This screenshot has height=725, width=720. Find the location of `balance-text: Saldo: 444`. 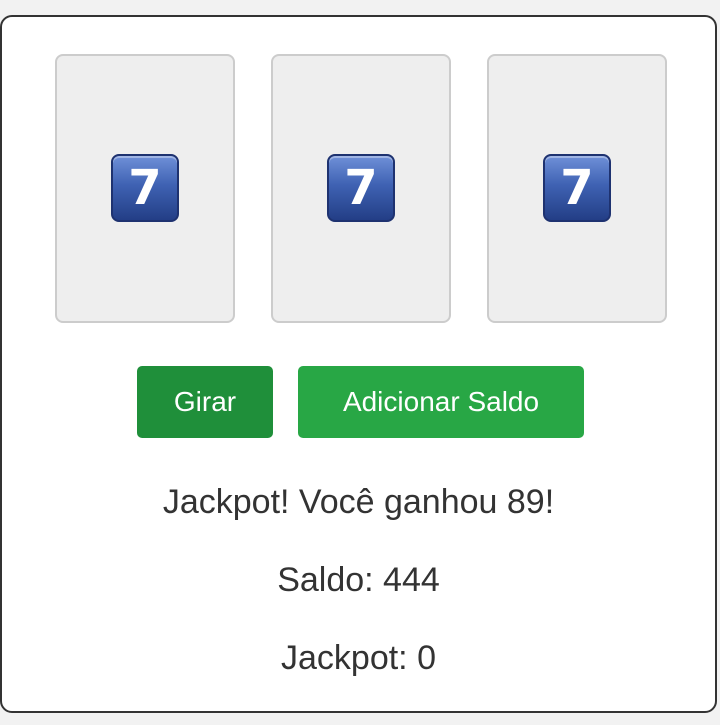

balance-text: Saldo: 444 is located at coordinates (358, 580).